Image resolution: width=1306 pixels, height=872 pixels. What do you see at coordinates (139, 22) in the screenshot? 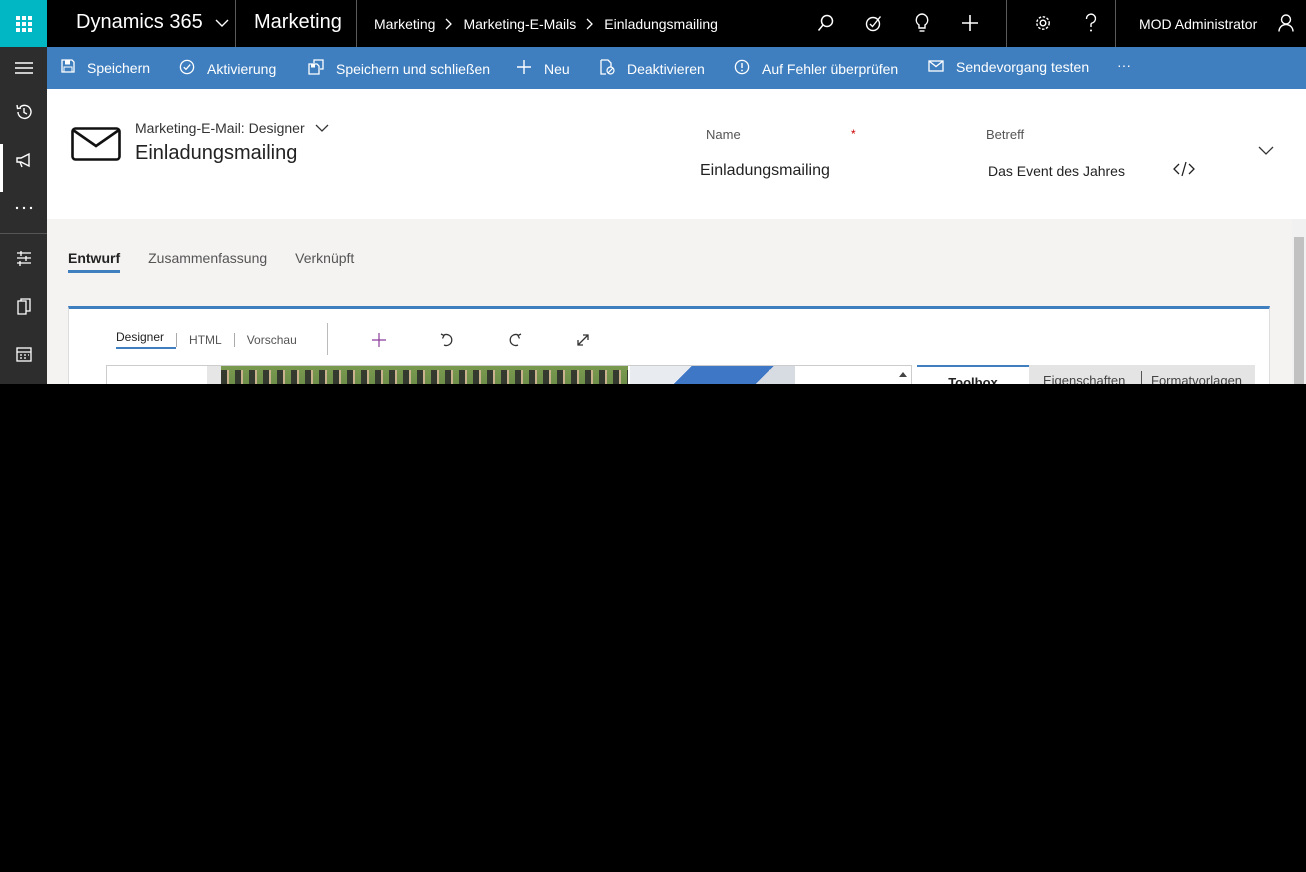
I see `app-name: Dynamics 365` at bounding box center [139, 22].